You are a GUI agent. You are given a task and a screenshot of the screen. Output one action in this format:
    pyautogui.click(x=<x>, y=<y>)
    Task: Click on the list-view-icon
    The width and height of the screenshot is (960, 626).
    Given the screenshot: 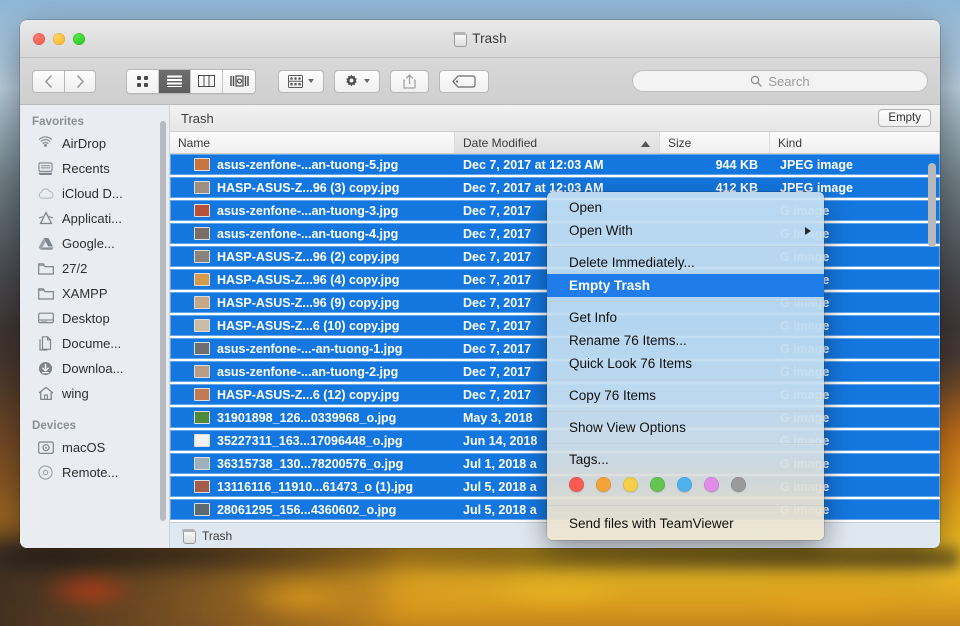 What is the action you would take?
    pyautogui.click(x=174, y=81)
    